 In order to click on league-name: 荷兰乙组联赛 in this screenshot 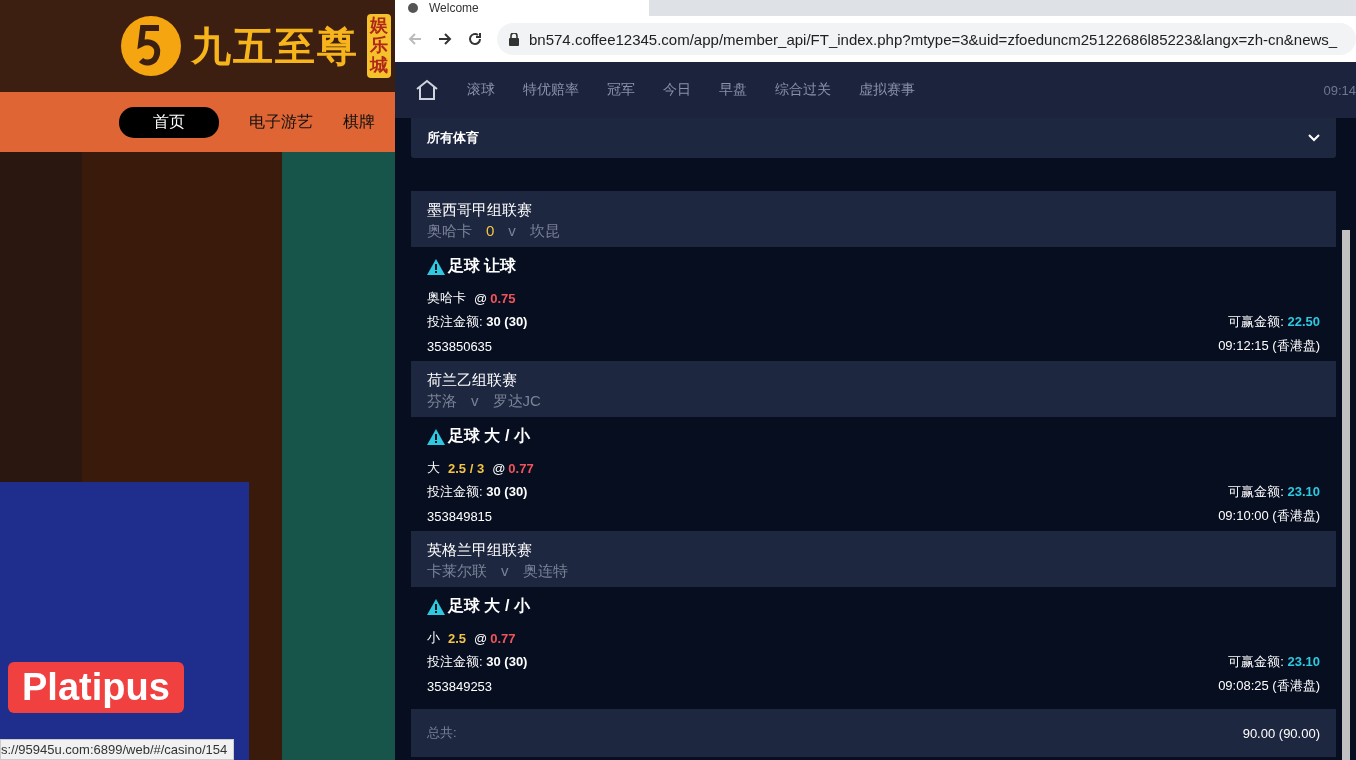, I will do `click(472, 380)`.